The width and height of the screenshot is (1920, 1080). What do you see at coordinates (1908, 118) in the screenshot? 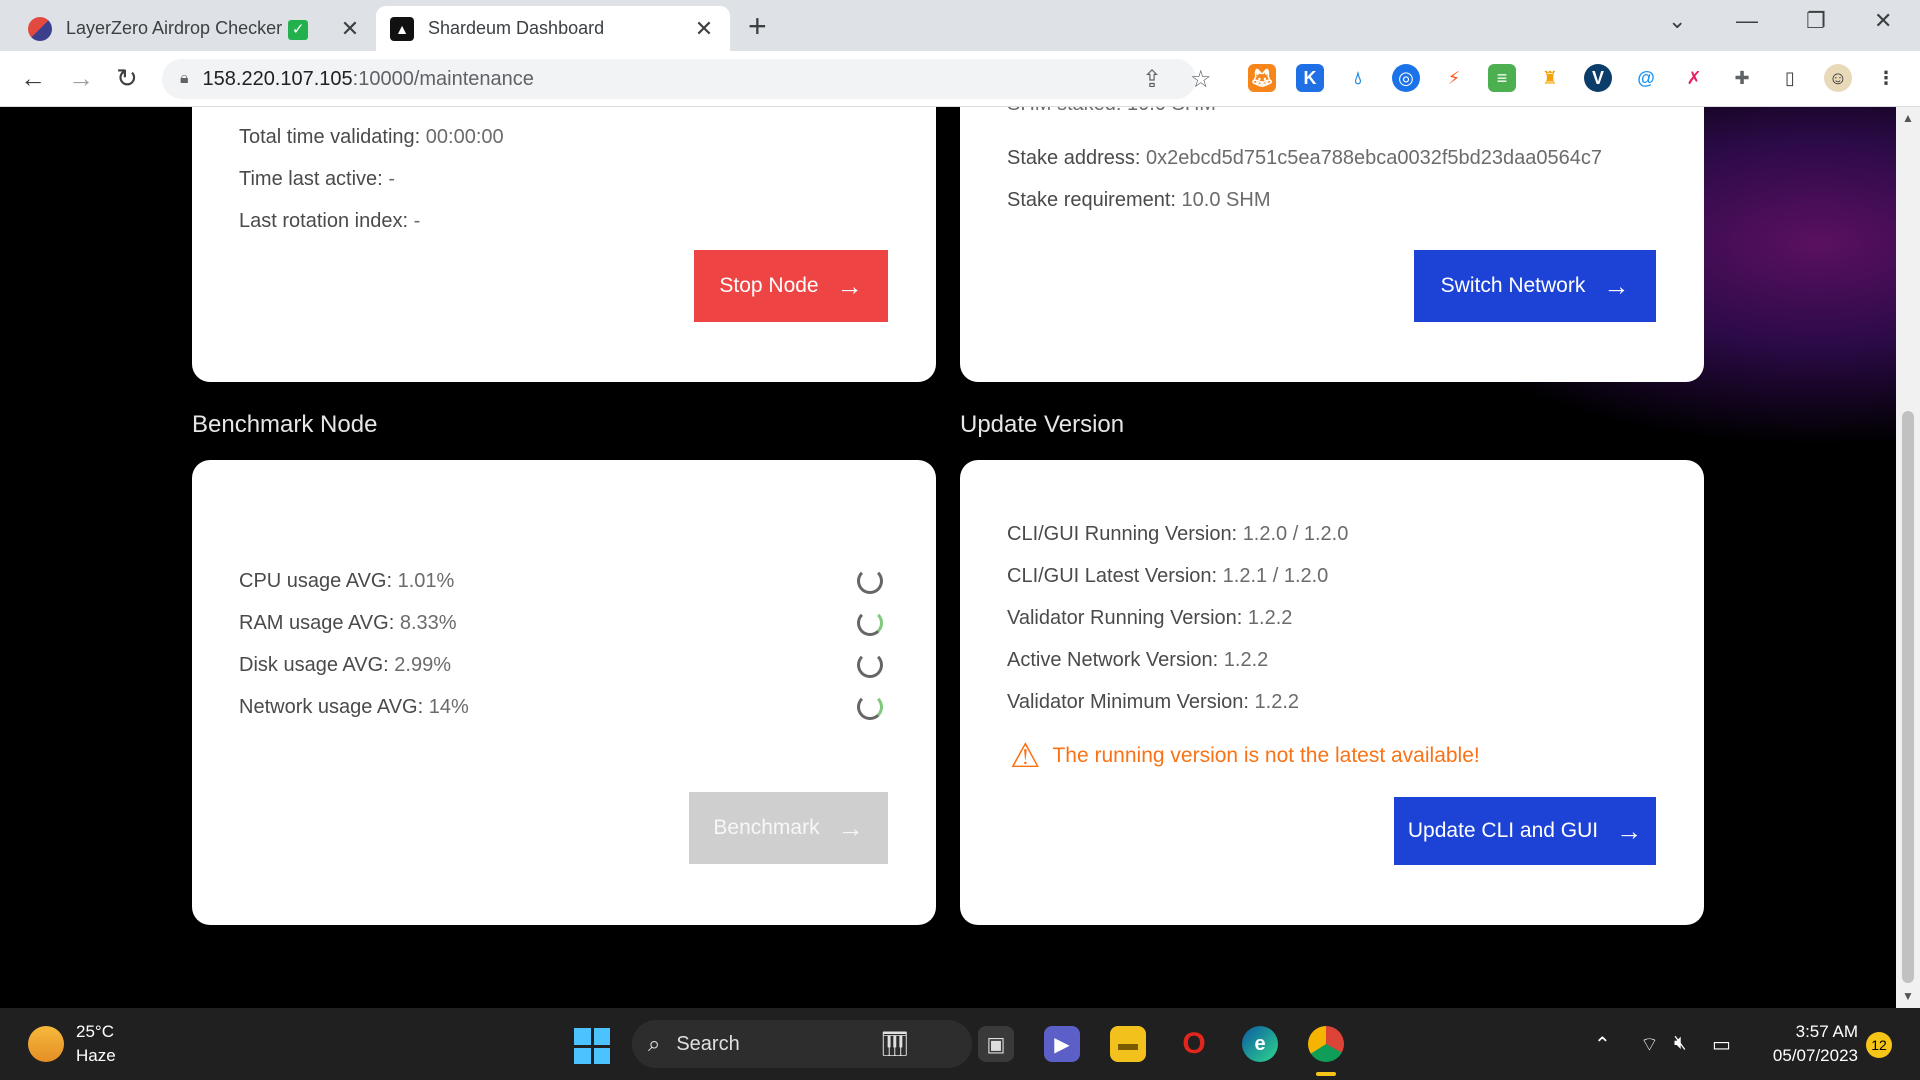
I see `scroll-up-icon: ▲` at bounding box center [1908, 118].